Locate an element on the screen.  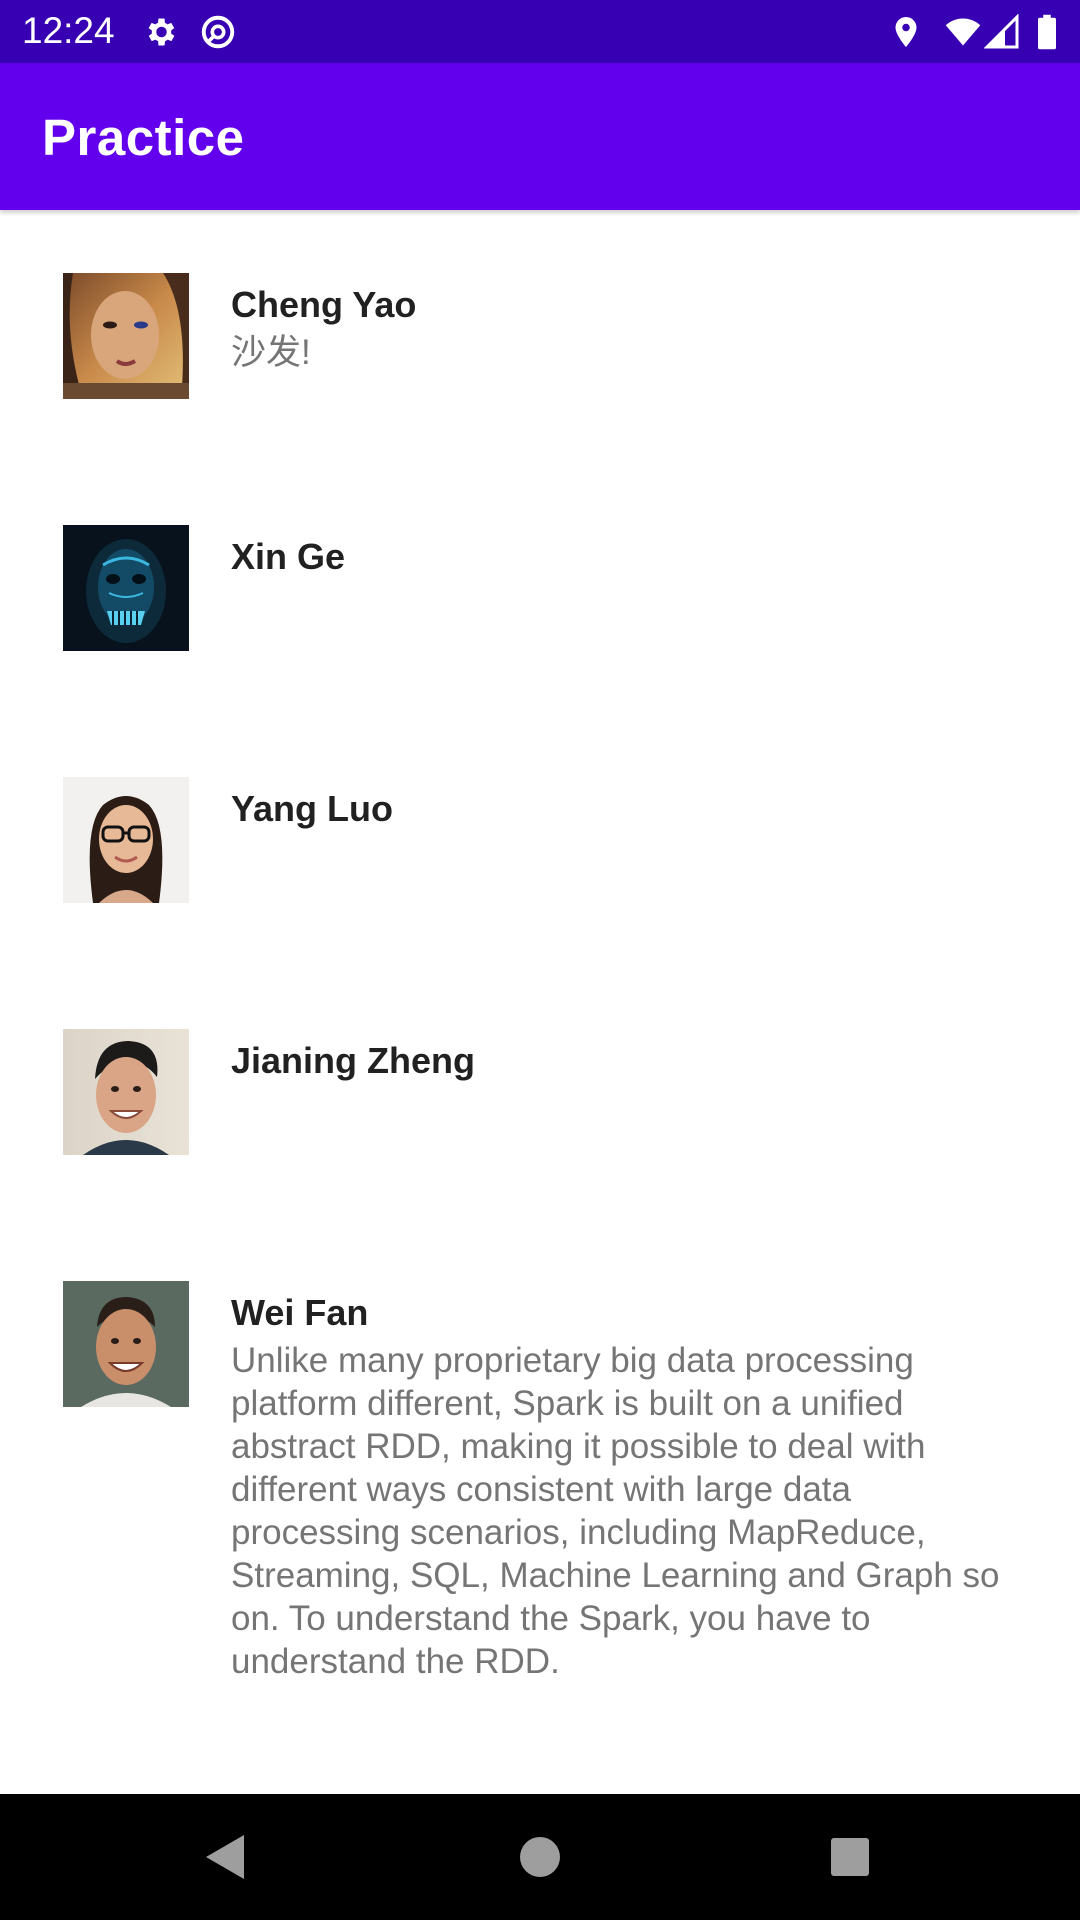
status-time: 12:24 is located at coordinates (68, 30).